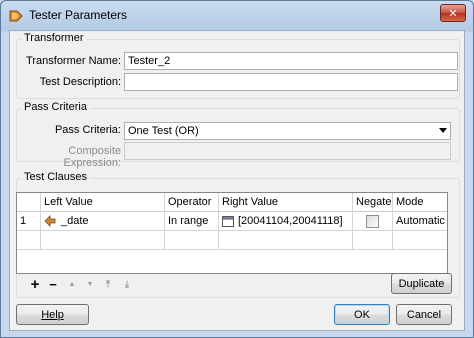 The width and height of the screenshot is (474, 338). Describe the element at coordinates (419, 221) in the screenshot. I see `mode-cell: Automatic` at that location.